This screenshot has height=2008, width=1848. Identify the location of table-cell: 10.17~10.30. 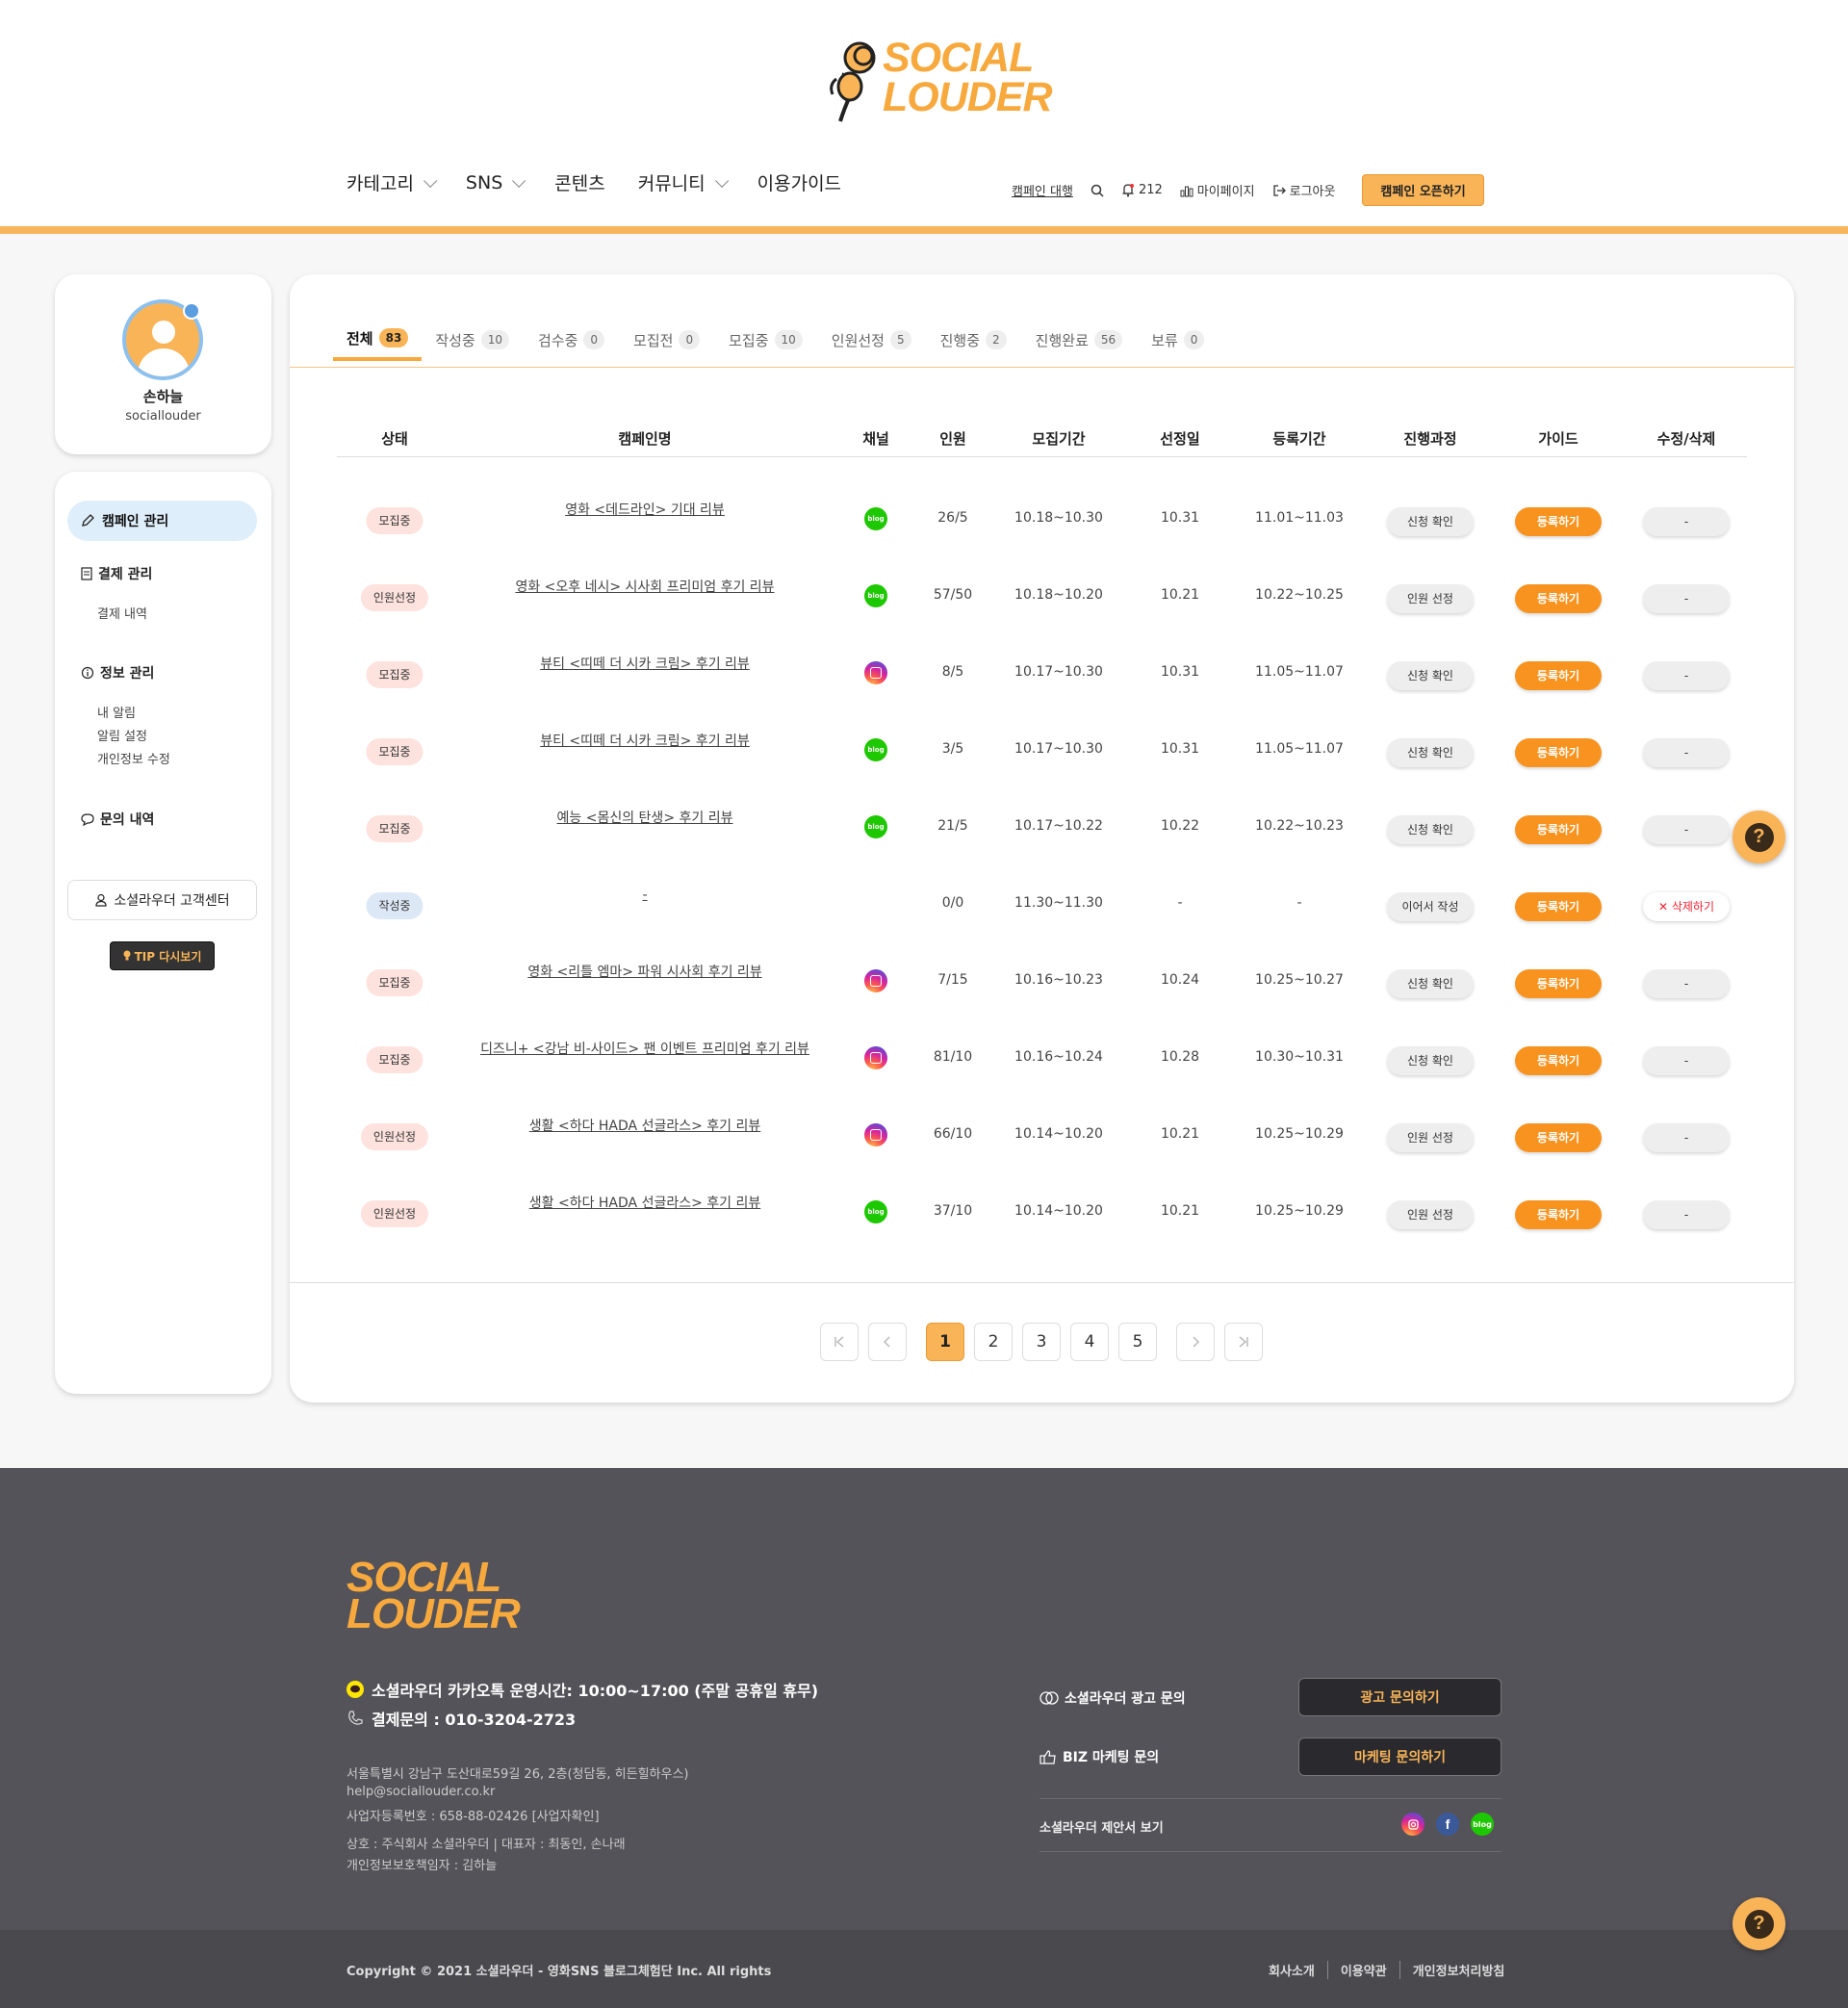
(1058, 671).